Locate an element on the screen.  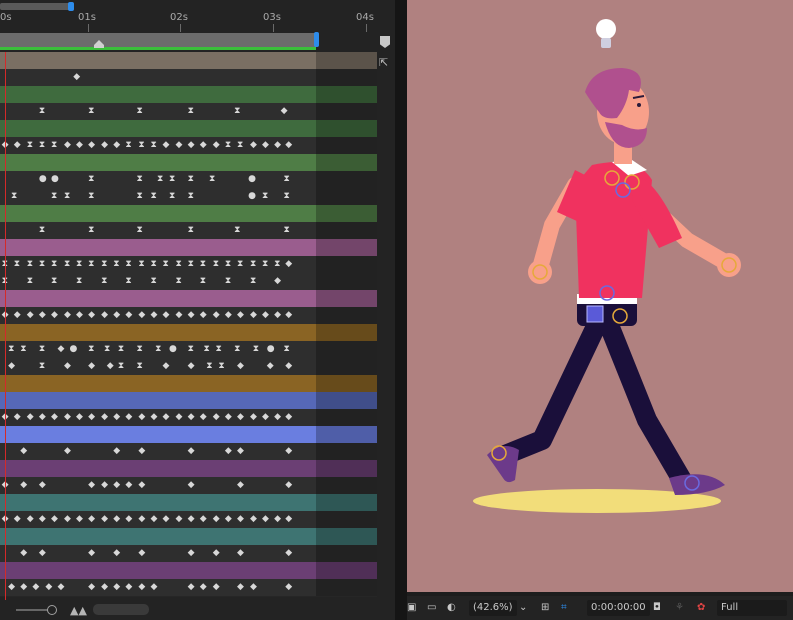
property-row: ◆◆⧗⧗⧗◆◆◆◆◆⧗⧗⧗◆◆◆◆◆⧗⧗◆◆◆◆ is located at coordinates (188, 146).